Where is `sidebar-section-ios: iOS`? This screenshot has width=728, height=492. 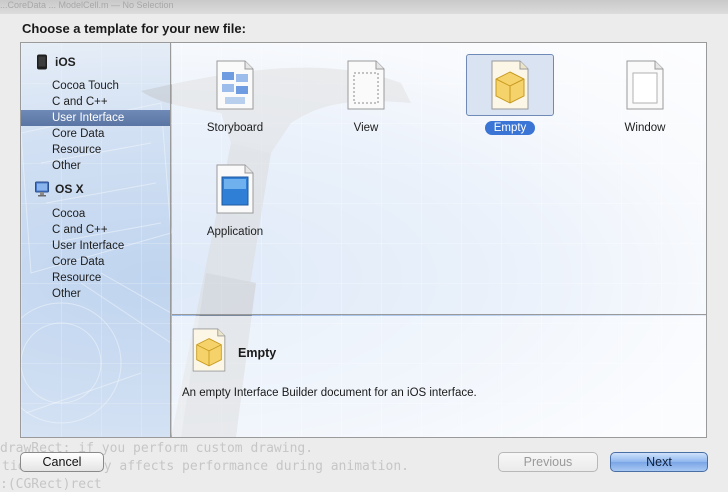
sidebar-section-ios: iOS is located at coordinates (55, 62).